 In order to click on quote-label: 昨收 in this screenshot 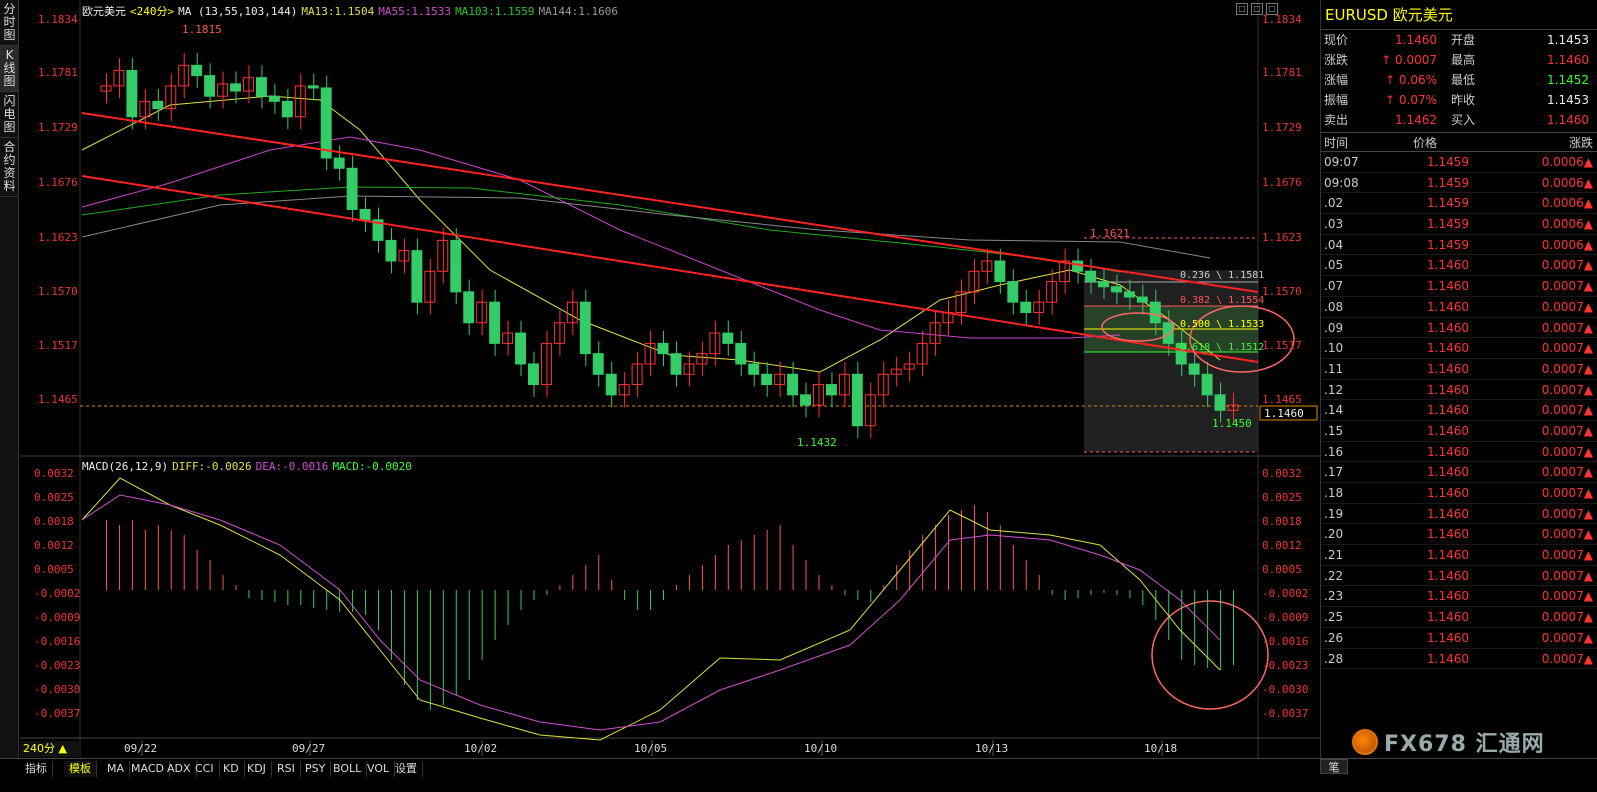, I will do `click(1463, 100)`.